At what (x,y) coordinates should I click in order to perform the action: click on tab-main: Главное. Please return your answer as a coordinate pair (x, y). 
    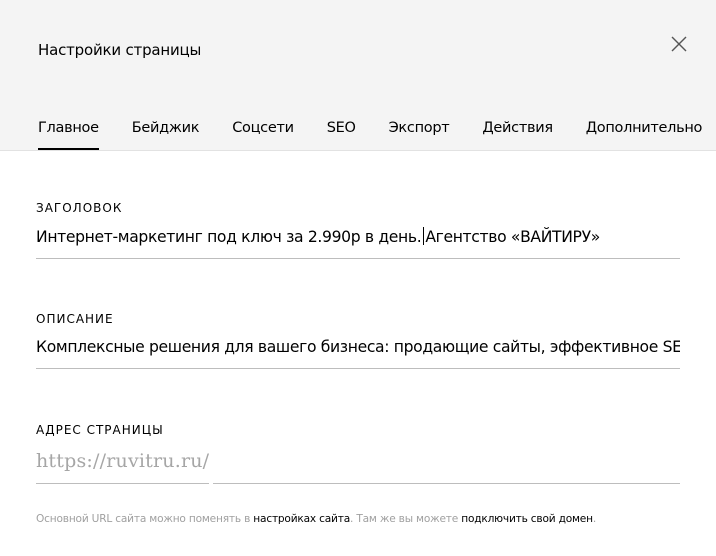
    Looking at the image, I should click on (68, 134).